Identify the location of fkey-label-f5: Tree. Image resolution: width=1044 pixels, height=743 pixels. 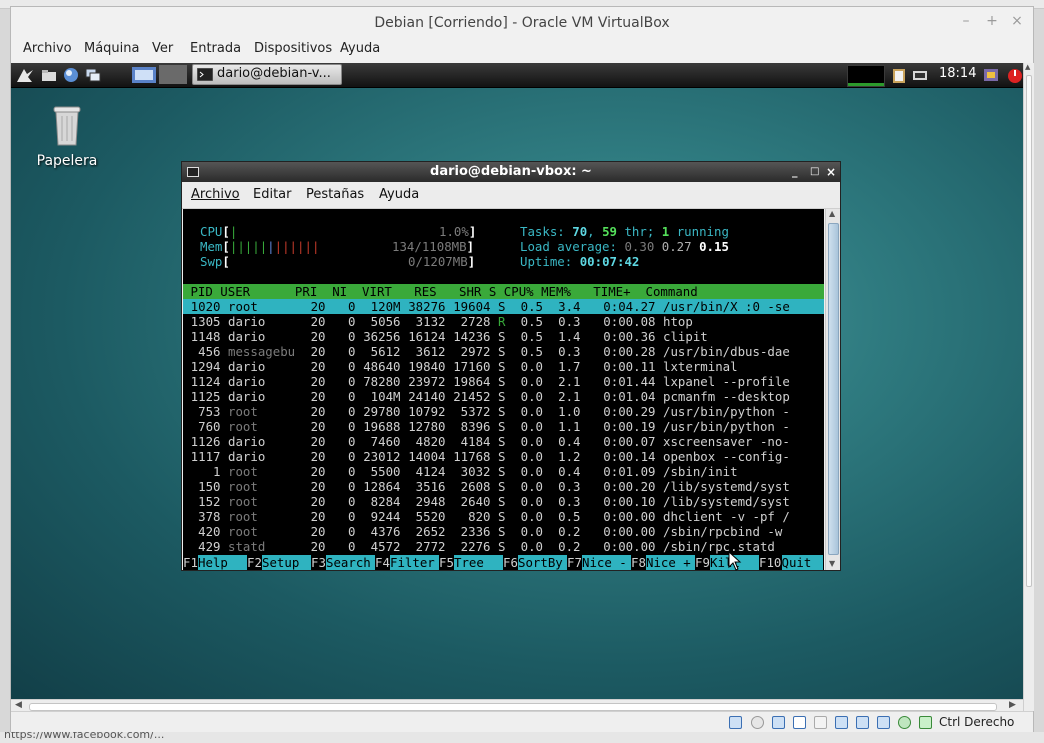
(478, 562).